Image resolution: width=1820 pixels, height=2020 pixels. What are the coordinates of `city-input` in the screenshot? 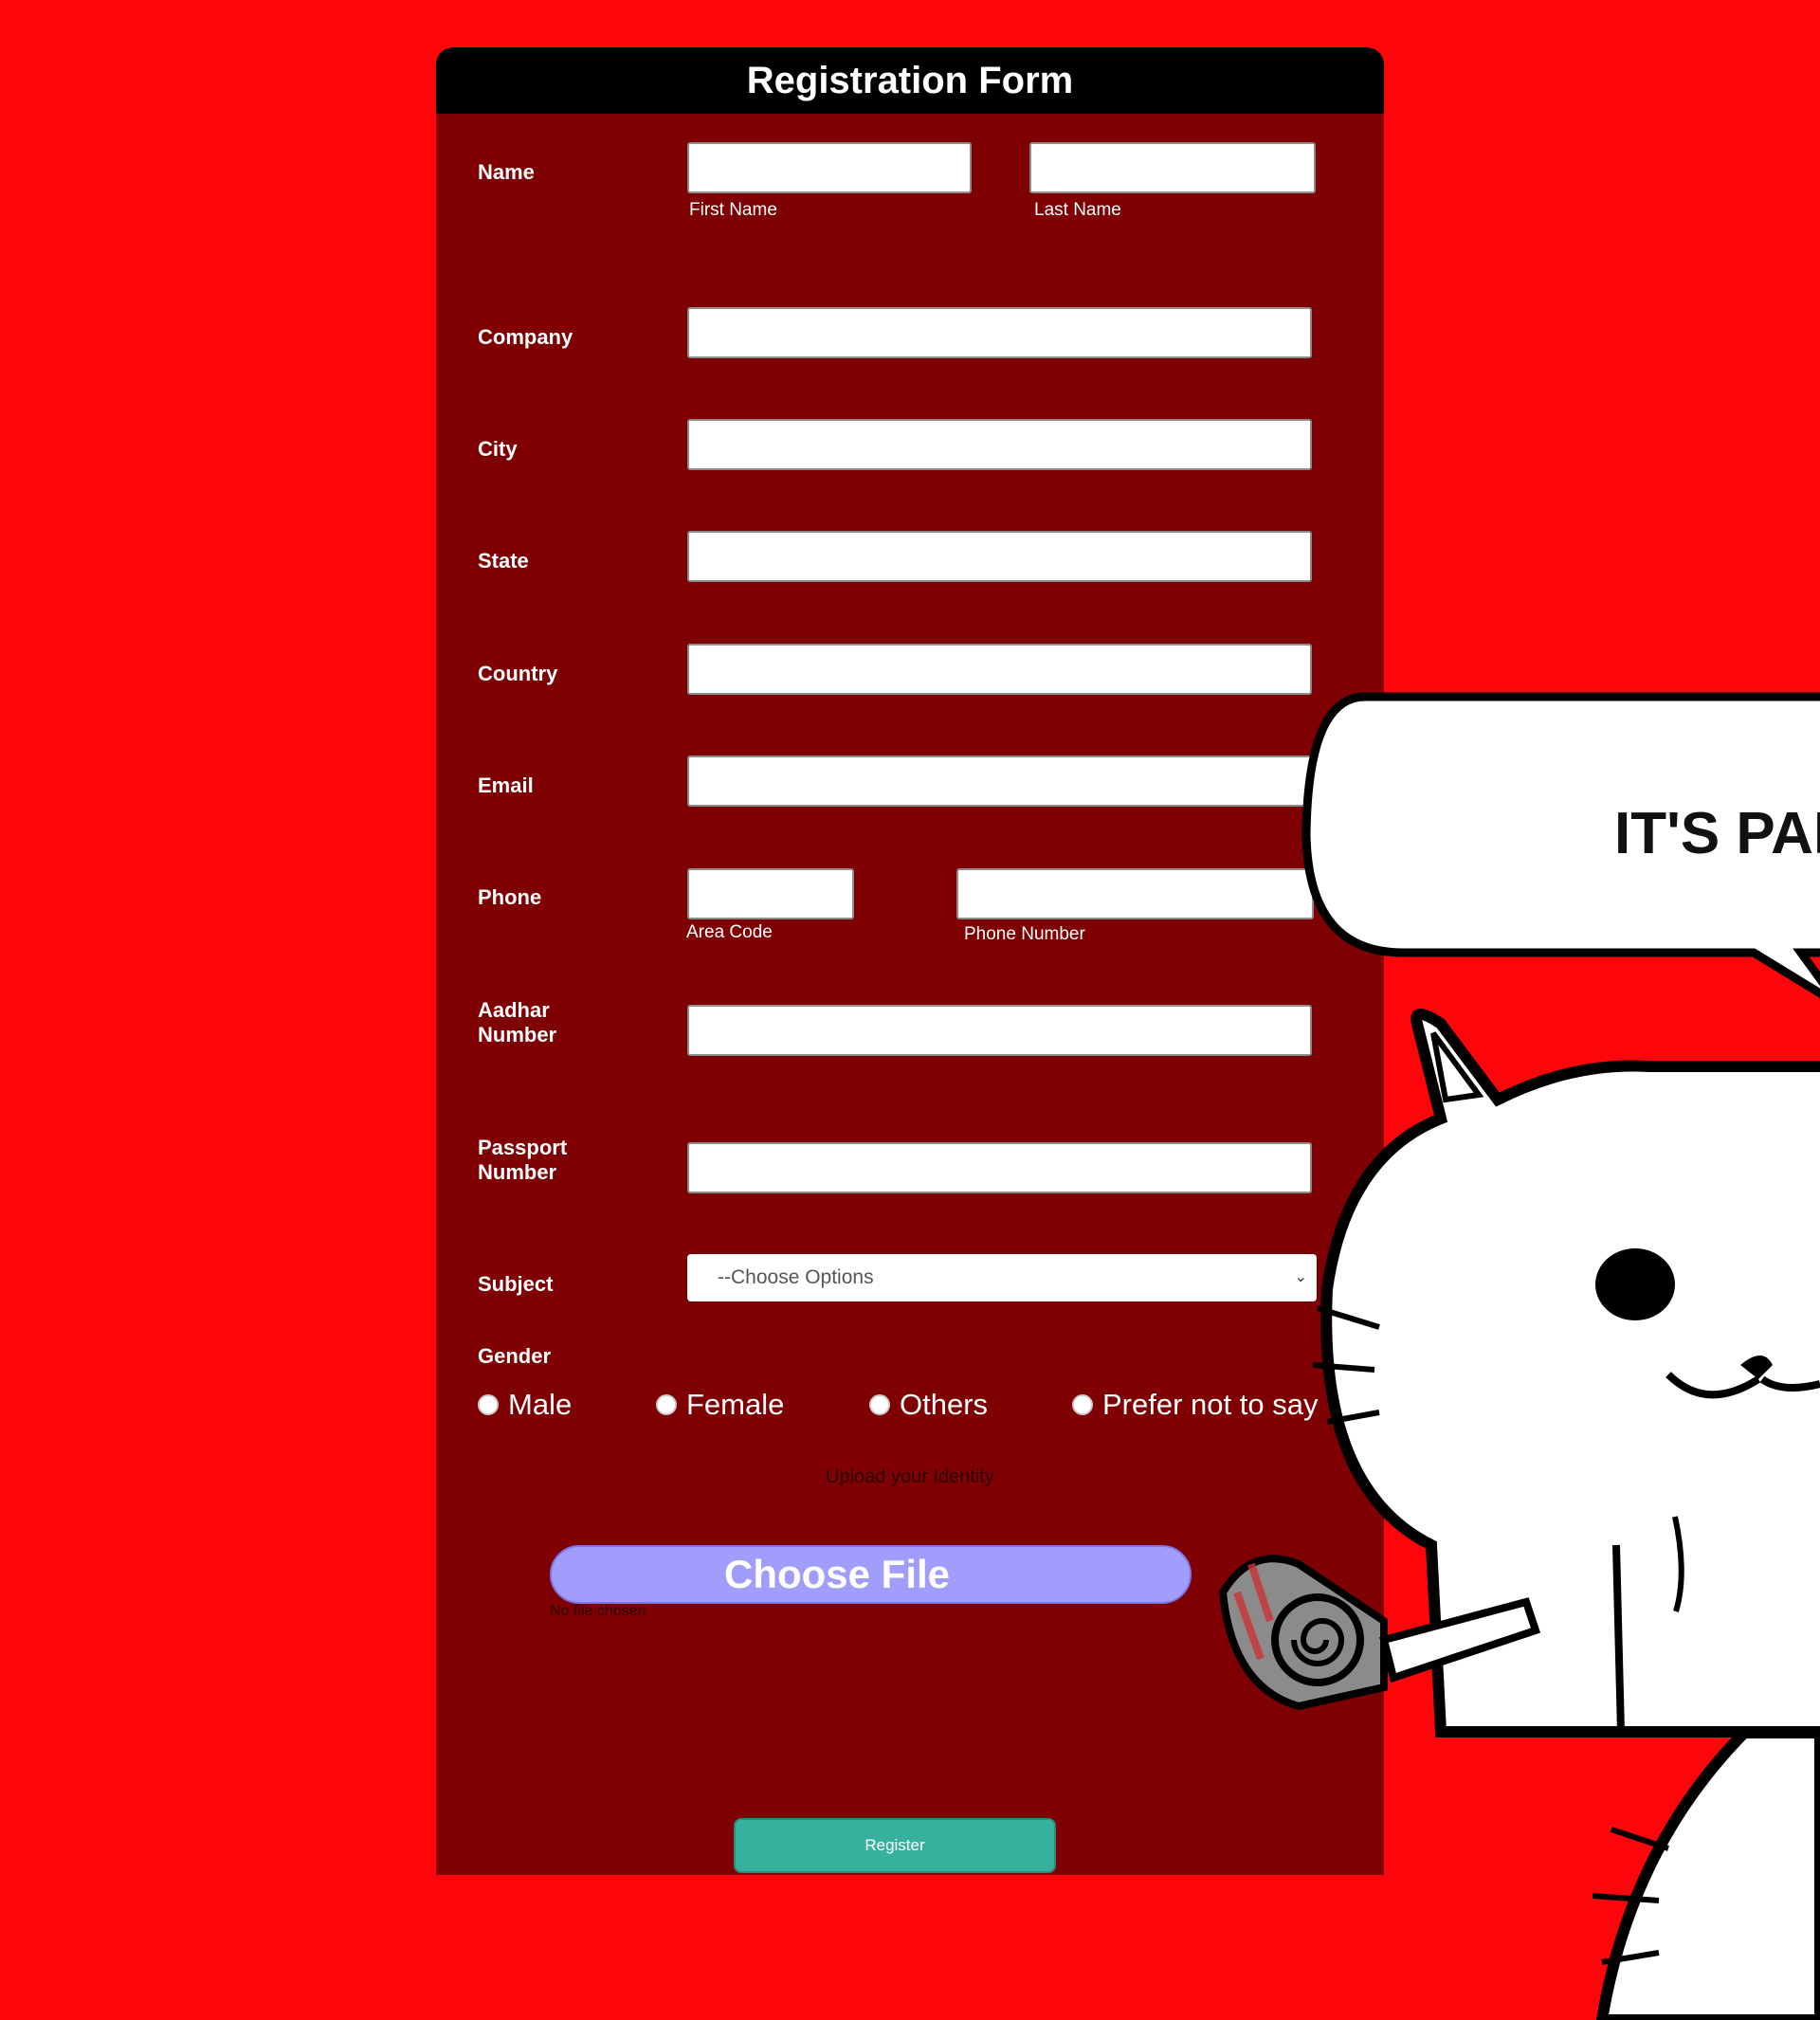 It's located at (999, 444).